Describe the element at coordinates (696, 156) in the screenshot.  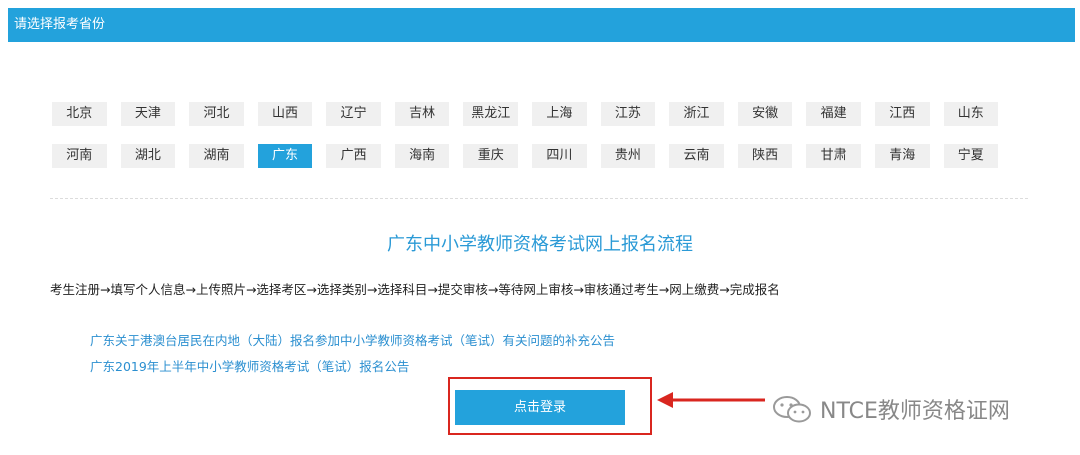
I see `province-button: 云南` at that location.